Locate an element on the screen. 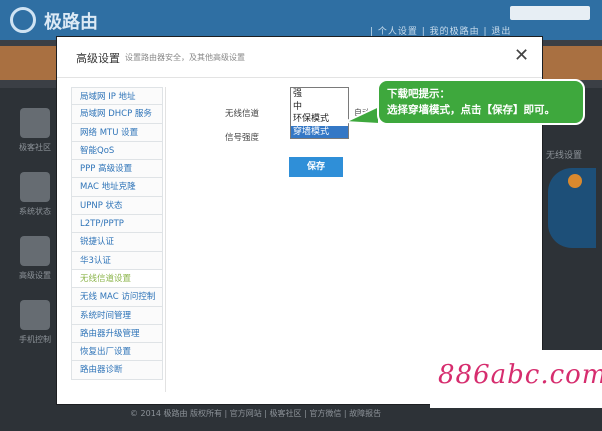 This screenshot has height=431, width=602. nav-item-ruijie-auth: 锐捷认证 is located at coordinates (117, 242).